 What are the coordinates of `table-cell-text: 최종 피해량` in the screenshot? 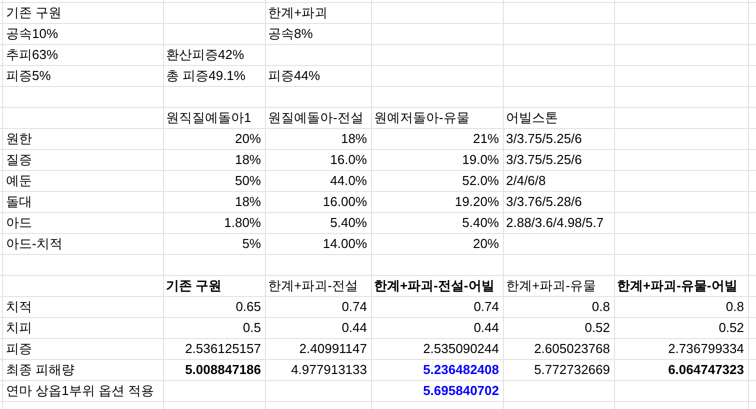 It's located at (40, 370).